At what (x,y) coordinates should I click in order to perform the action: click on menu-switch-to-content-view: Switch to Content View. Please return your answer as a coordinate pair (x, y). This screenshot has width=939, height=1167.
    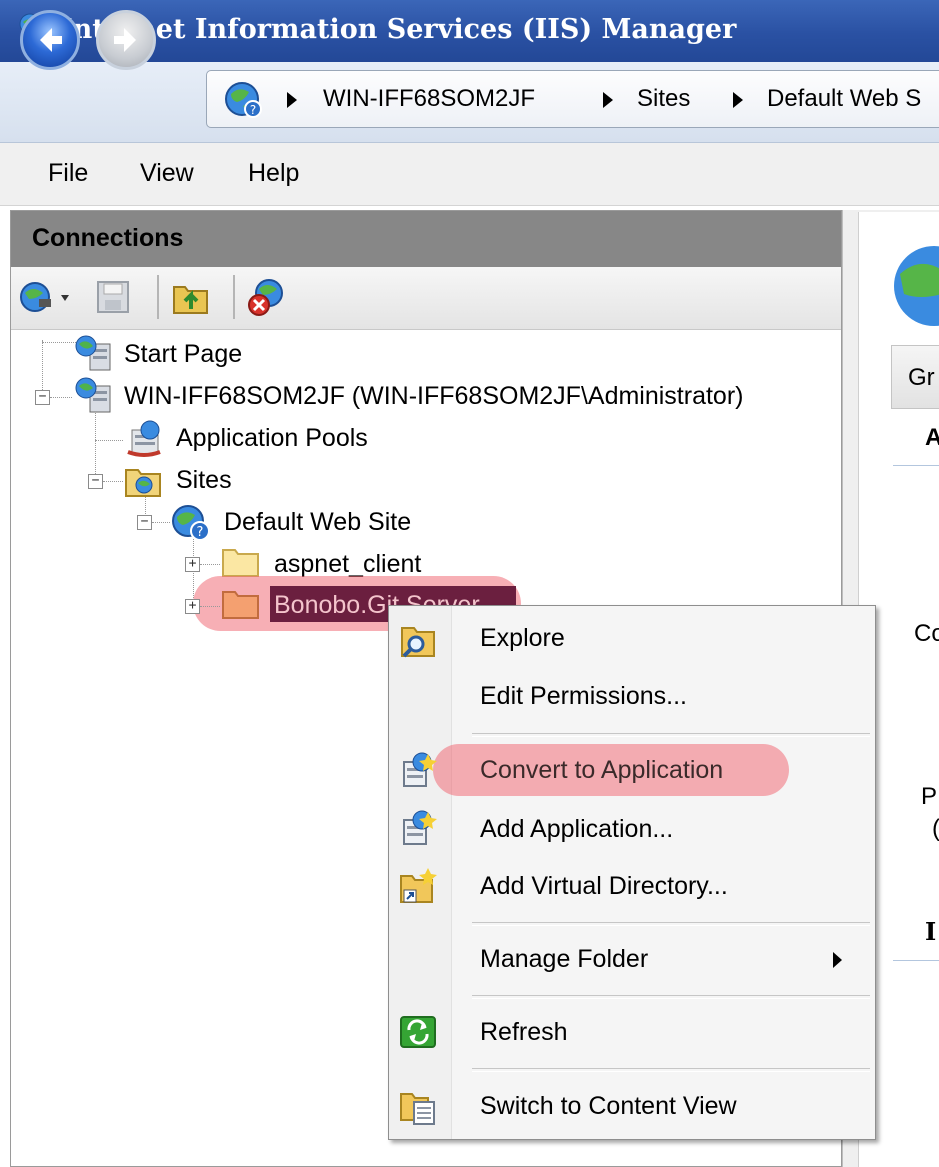
    Looking at the image, I should click on (608, 1106).